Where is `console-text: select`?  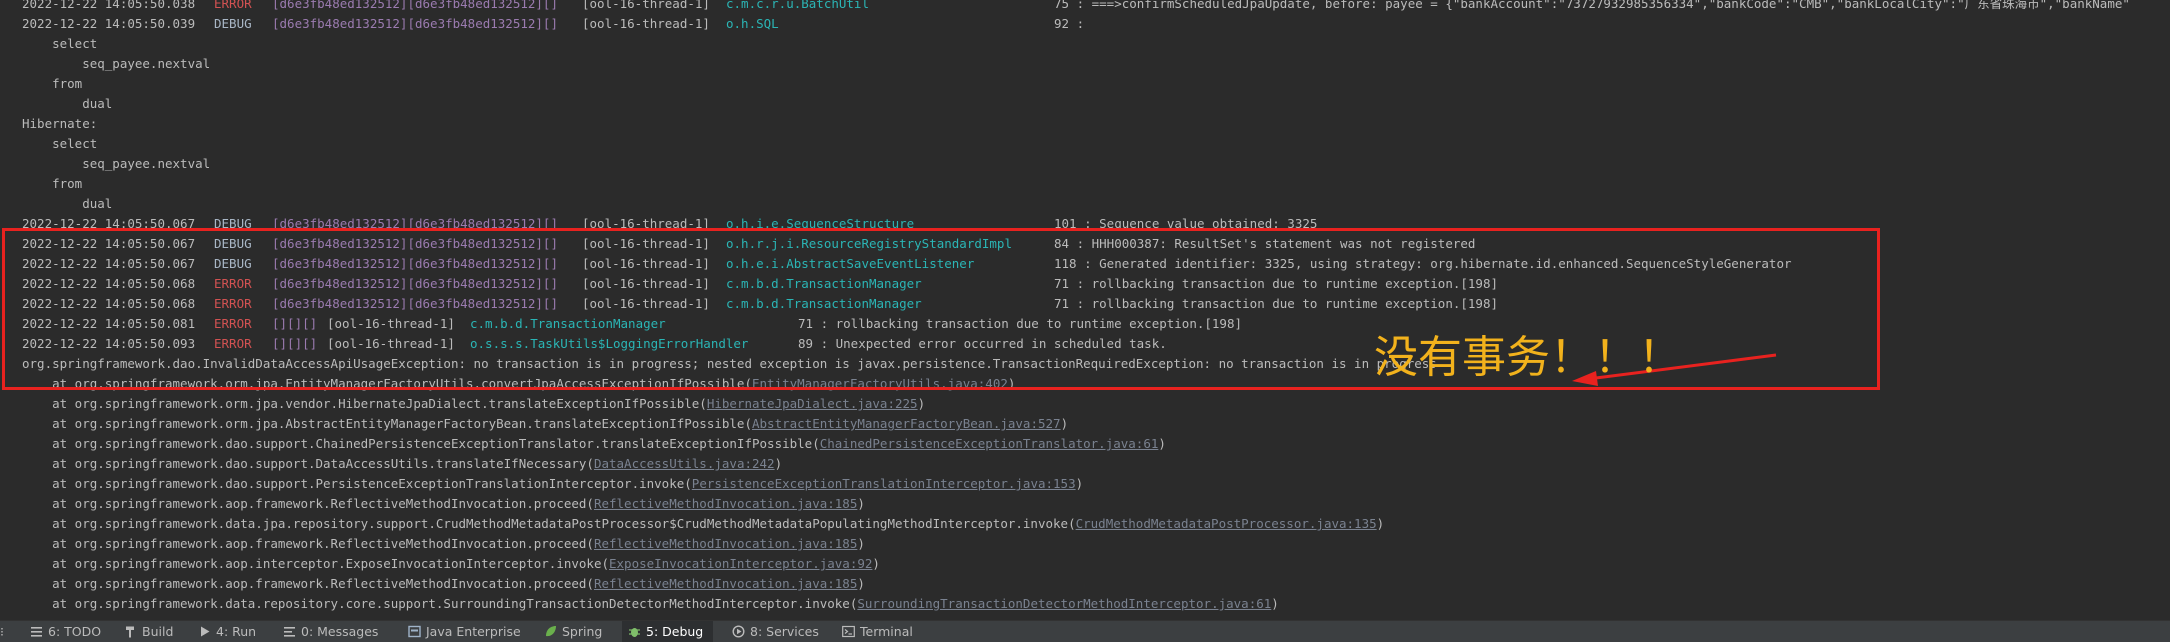 console-text: select is located at coordinates (60, 43).